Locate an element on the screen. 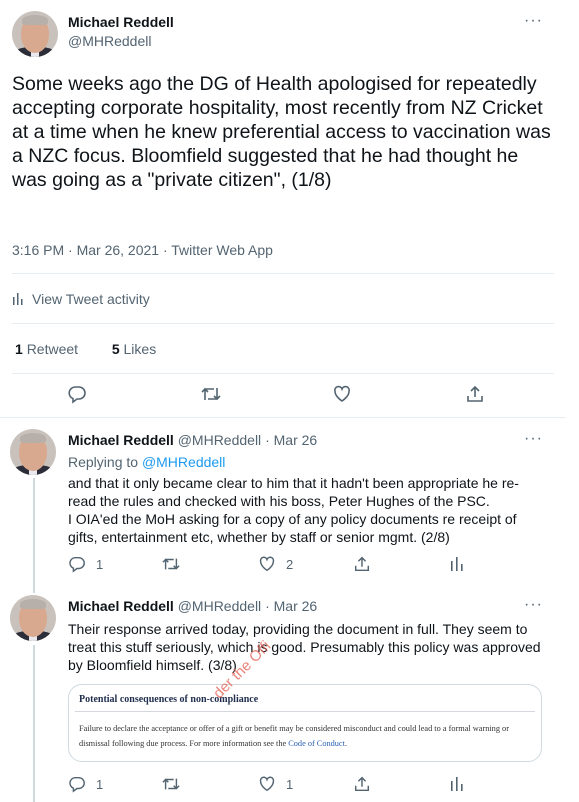 The height and width of the screenshot is (802, 579). like-button is located at coordinates (342, 394).